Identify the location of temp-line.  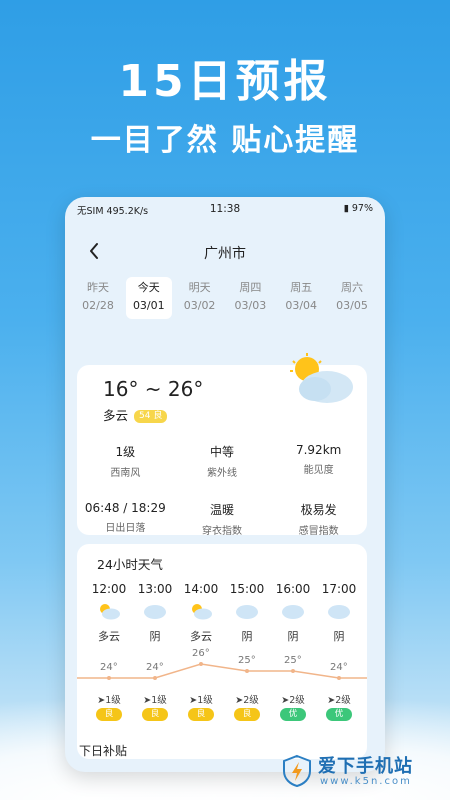
(222, 671).